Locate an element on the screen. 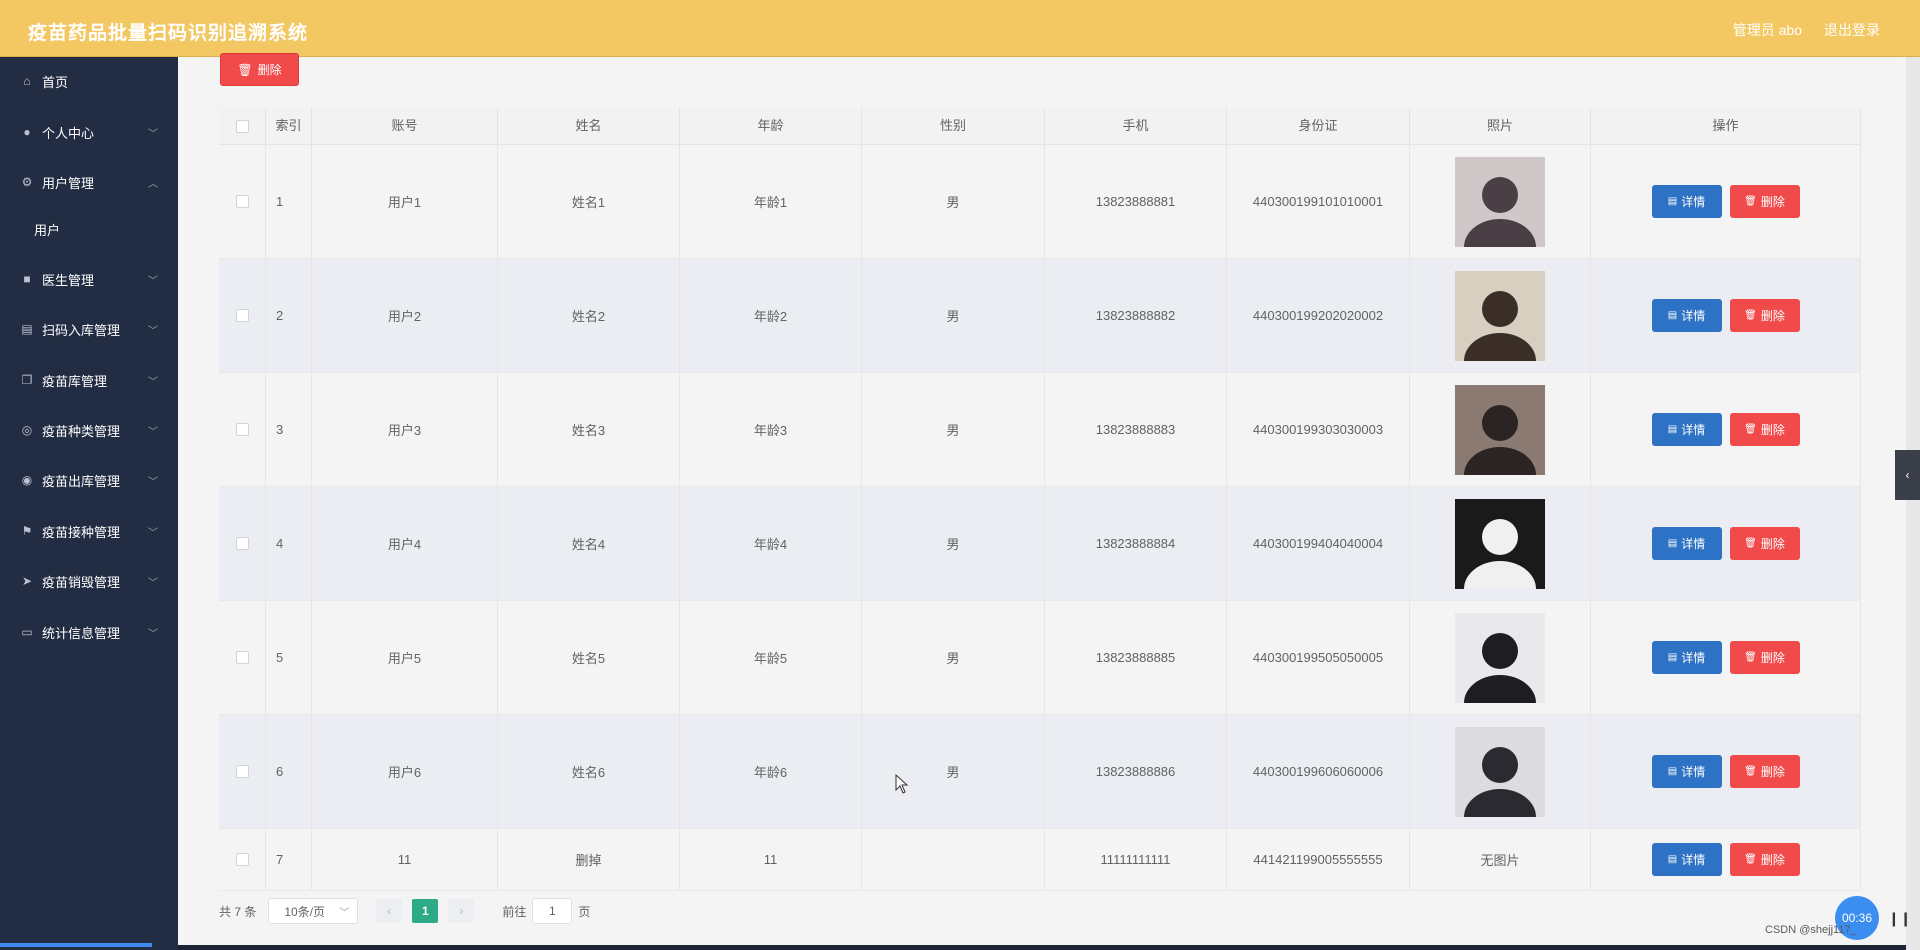 The height and width of the screenshot is (950, 1920). cell-index: 5 is located at coordinates (289, 657).